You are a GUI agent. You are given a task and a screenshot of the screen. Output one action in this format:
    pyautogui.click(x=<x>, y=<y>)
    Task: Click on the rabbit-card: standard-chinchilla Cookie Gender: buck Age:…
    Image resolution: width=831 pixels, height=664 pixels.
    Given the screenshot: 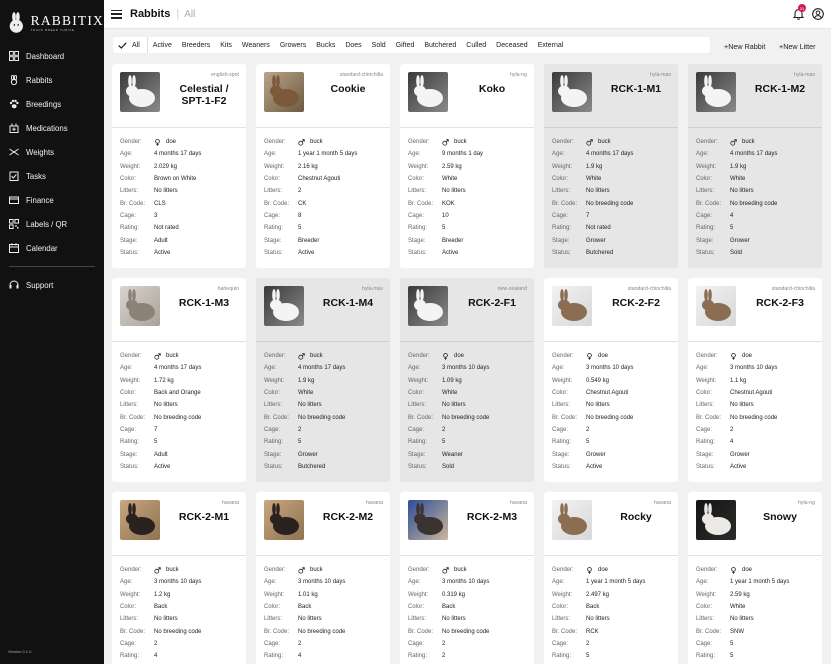 What is the action you would take?
    pyautogui.click(x=323, y=166)
    